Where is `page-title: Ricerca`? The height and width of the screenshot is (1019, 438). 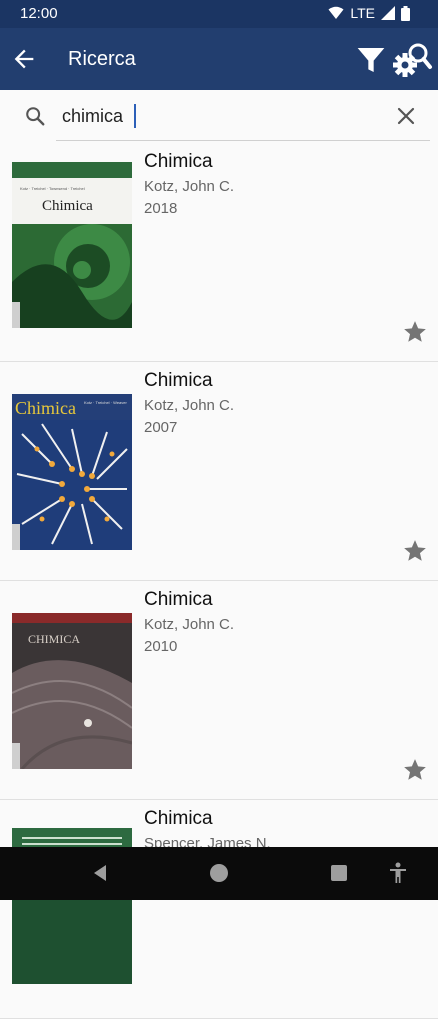 page-title: Ricerca is located at coordinates (102, 59).